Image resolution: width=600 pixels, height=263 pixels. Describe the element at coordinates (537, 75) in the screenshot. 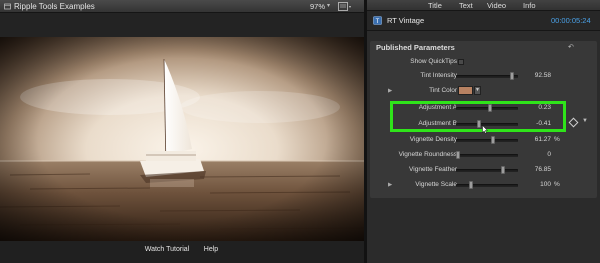

I see `param-value: 92.58` at that location.